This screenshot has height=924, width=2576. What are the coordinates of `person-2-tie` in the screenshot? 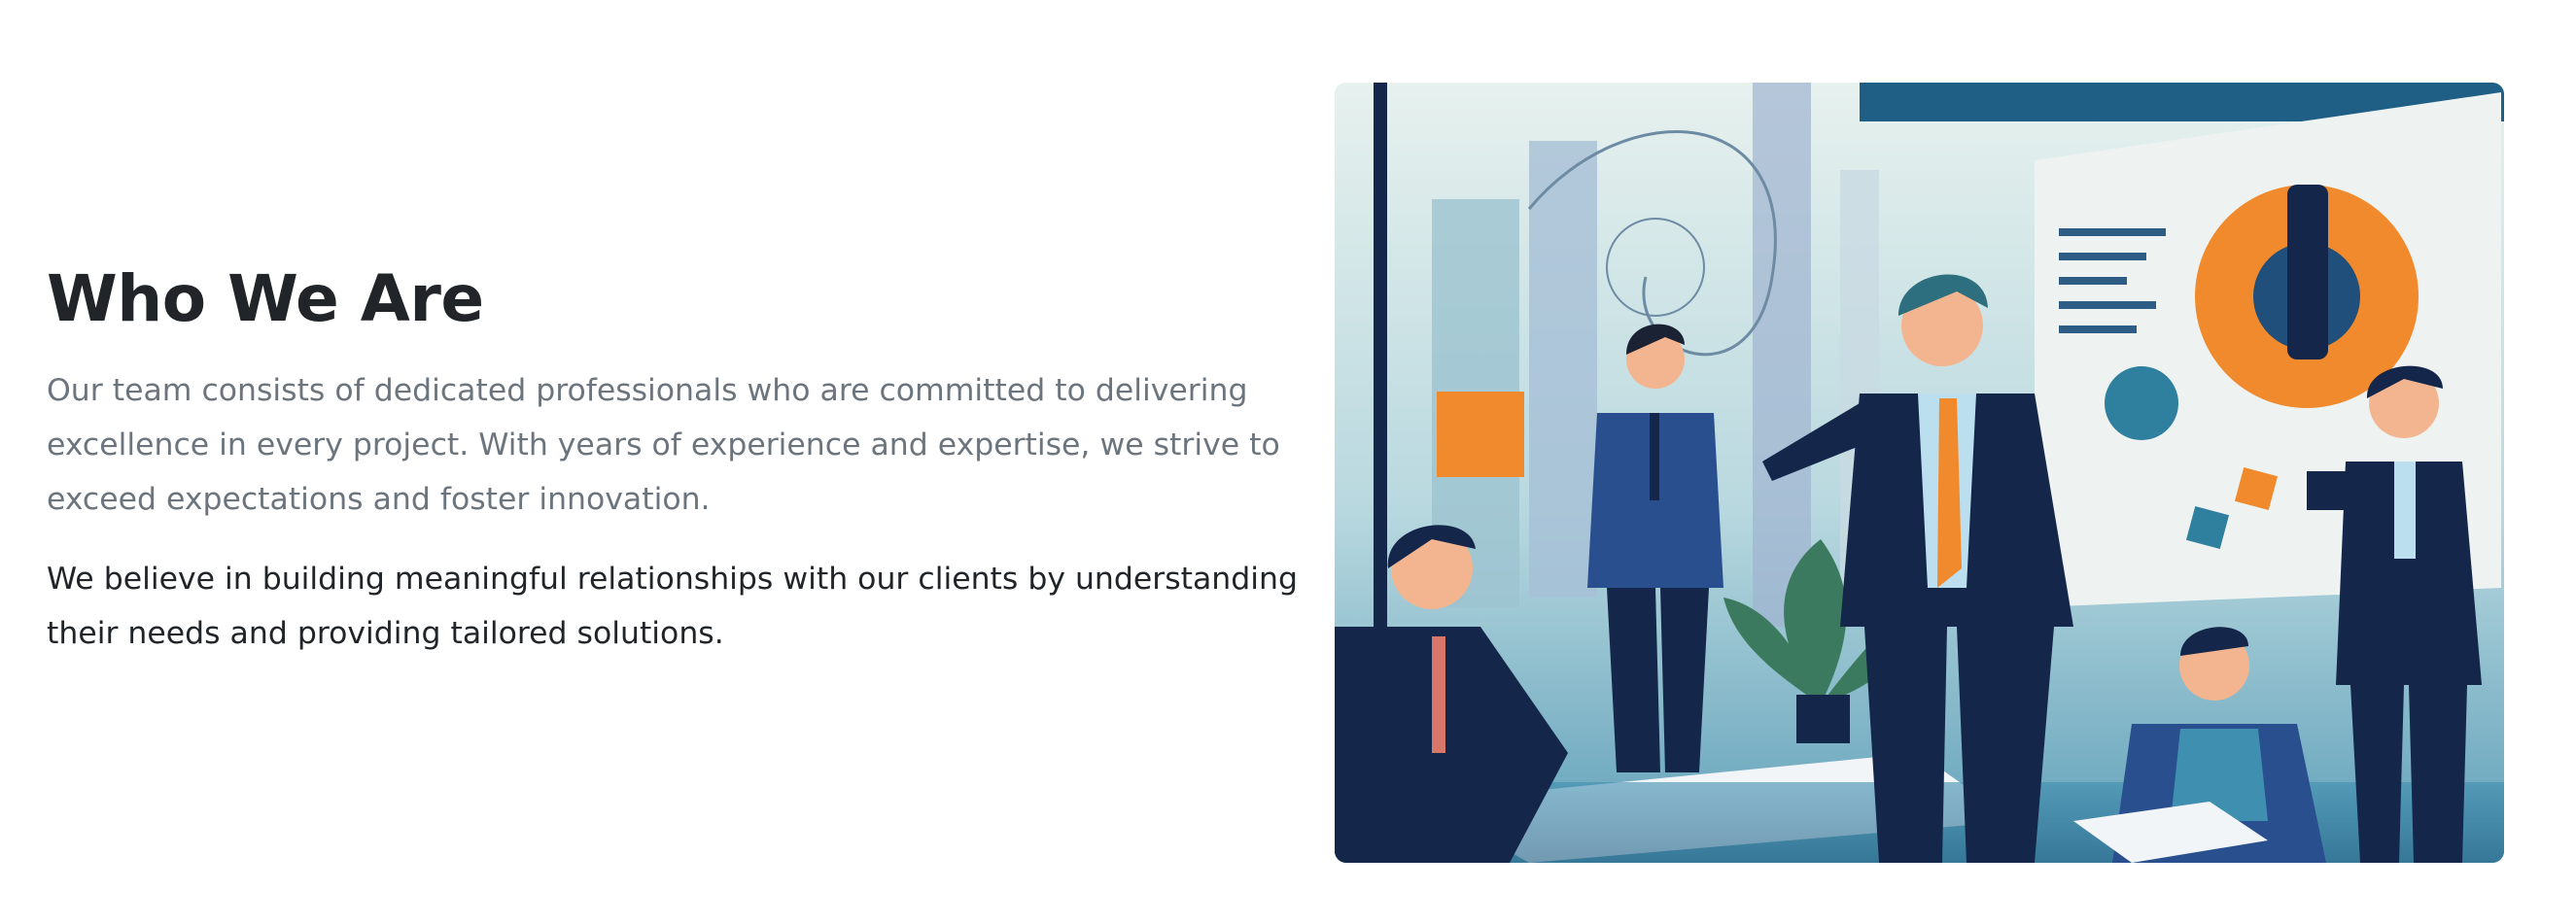 It's located at (1654, 456).